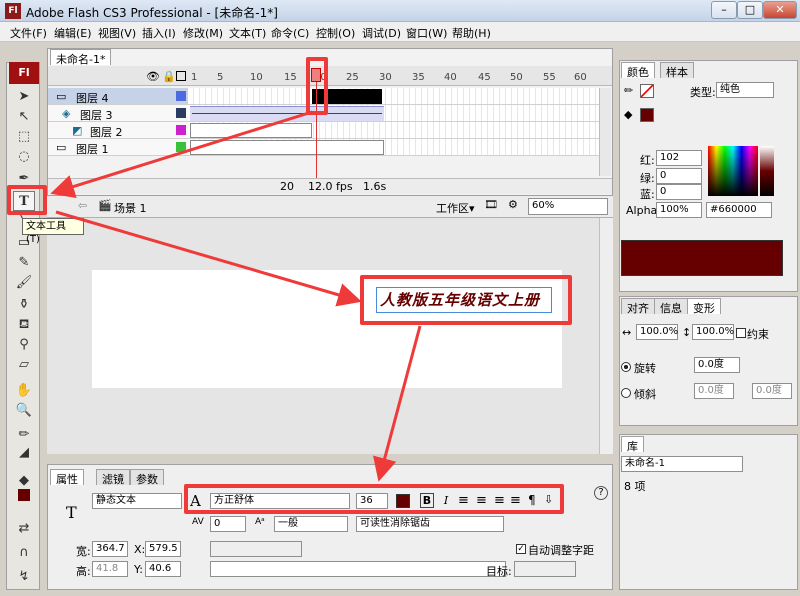  What do you see at coordinates (397, 403) in the screenshot?
I see `arrow-text-to-props` at bounding box center [397, 403].